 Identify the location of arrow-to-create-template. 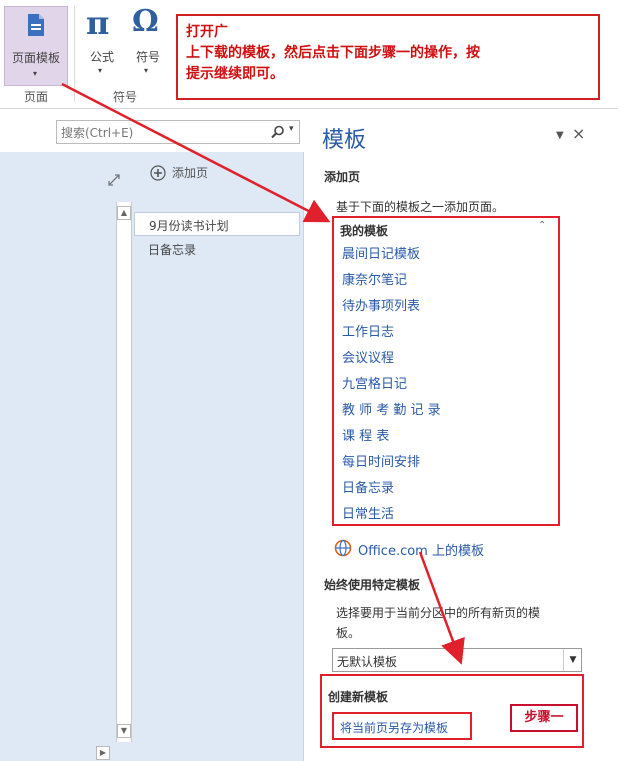
(441, 608).